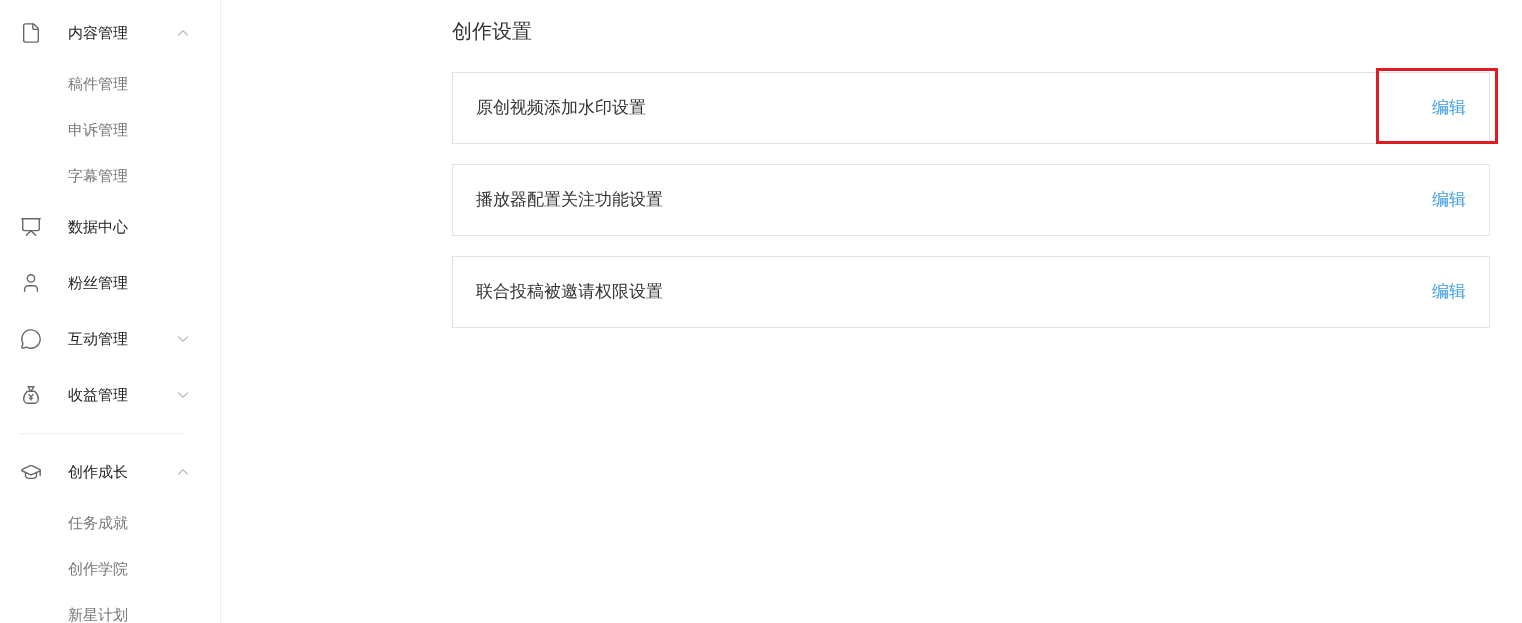 The width and height of the screenshot is (1522, 623). What do you see at coordinates (110, 569) in the screenshot?
I see `sidebar-subitem: 创作学院` at bounding box center [110, 569].